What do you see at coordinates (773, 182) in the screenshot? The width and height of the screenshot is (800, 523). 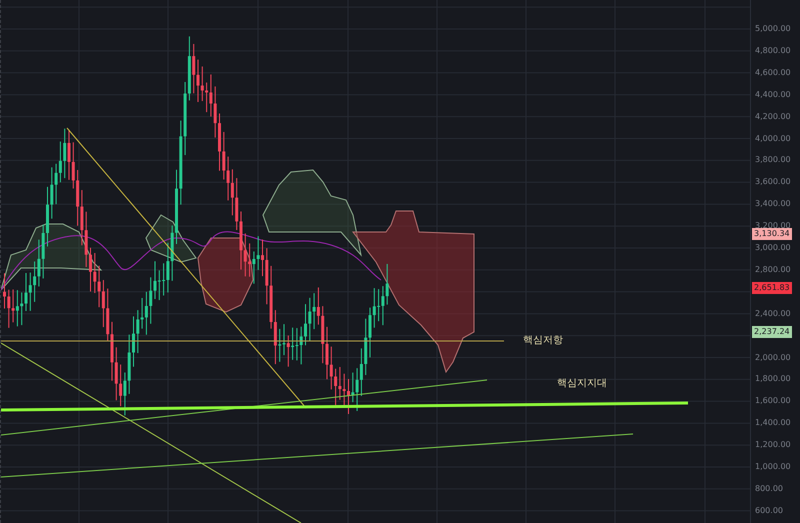 I see `price-tick-label: 3,600.00` at bounding box center [773, 182].